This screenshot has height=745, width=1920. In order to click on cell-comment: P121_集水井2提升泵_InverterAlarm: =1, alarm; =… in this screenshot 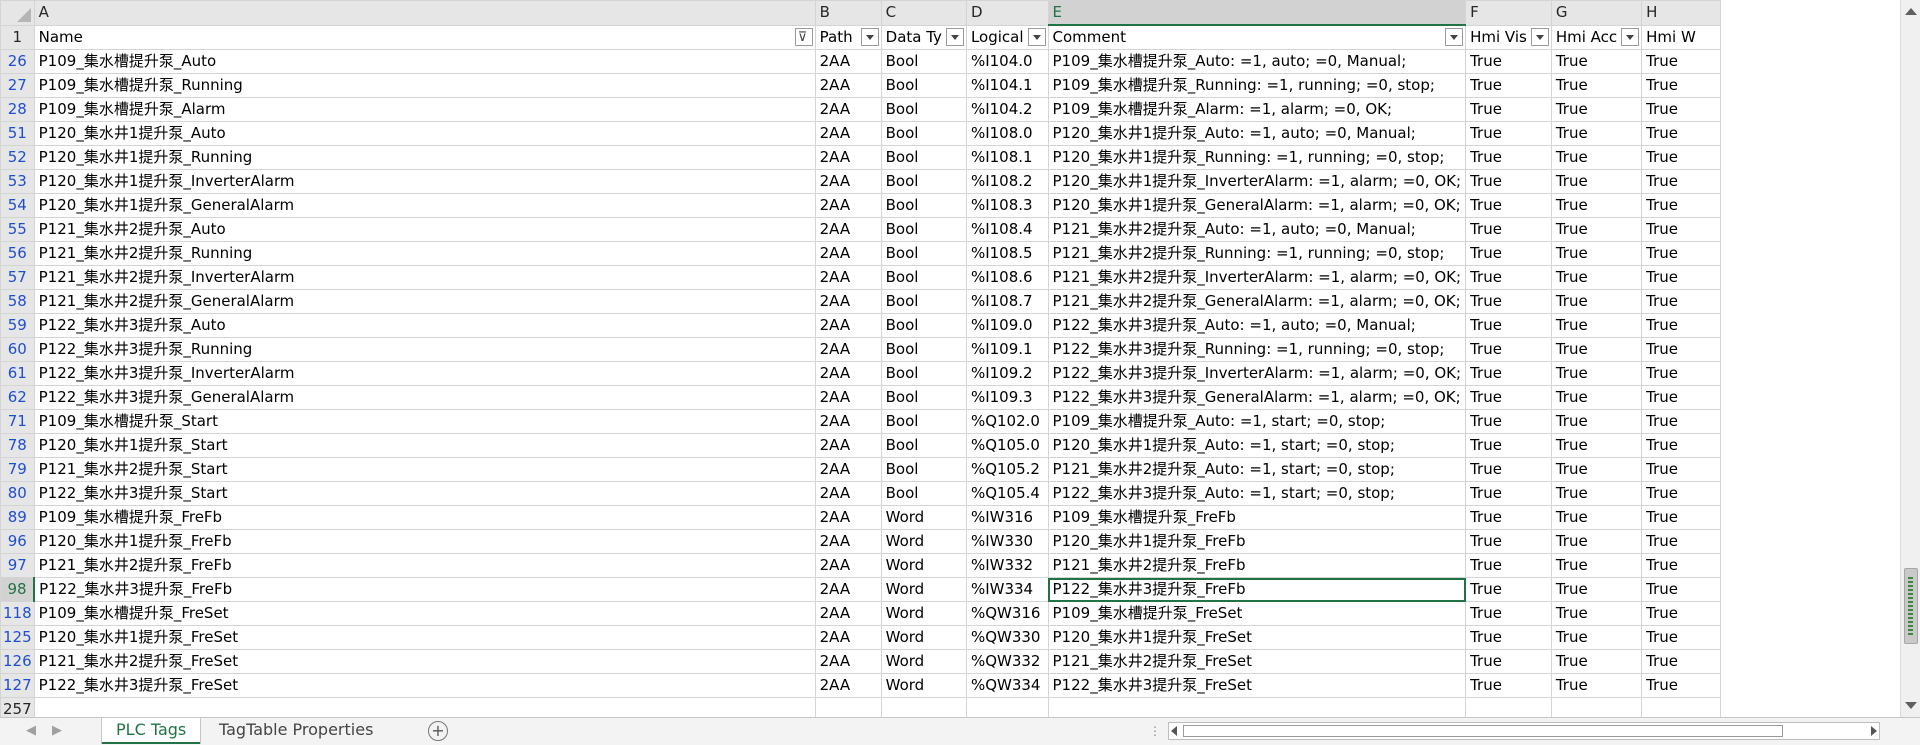, I will do `click(1257, 277)`.